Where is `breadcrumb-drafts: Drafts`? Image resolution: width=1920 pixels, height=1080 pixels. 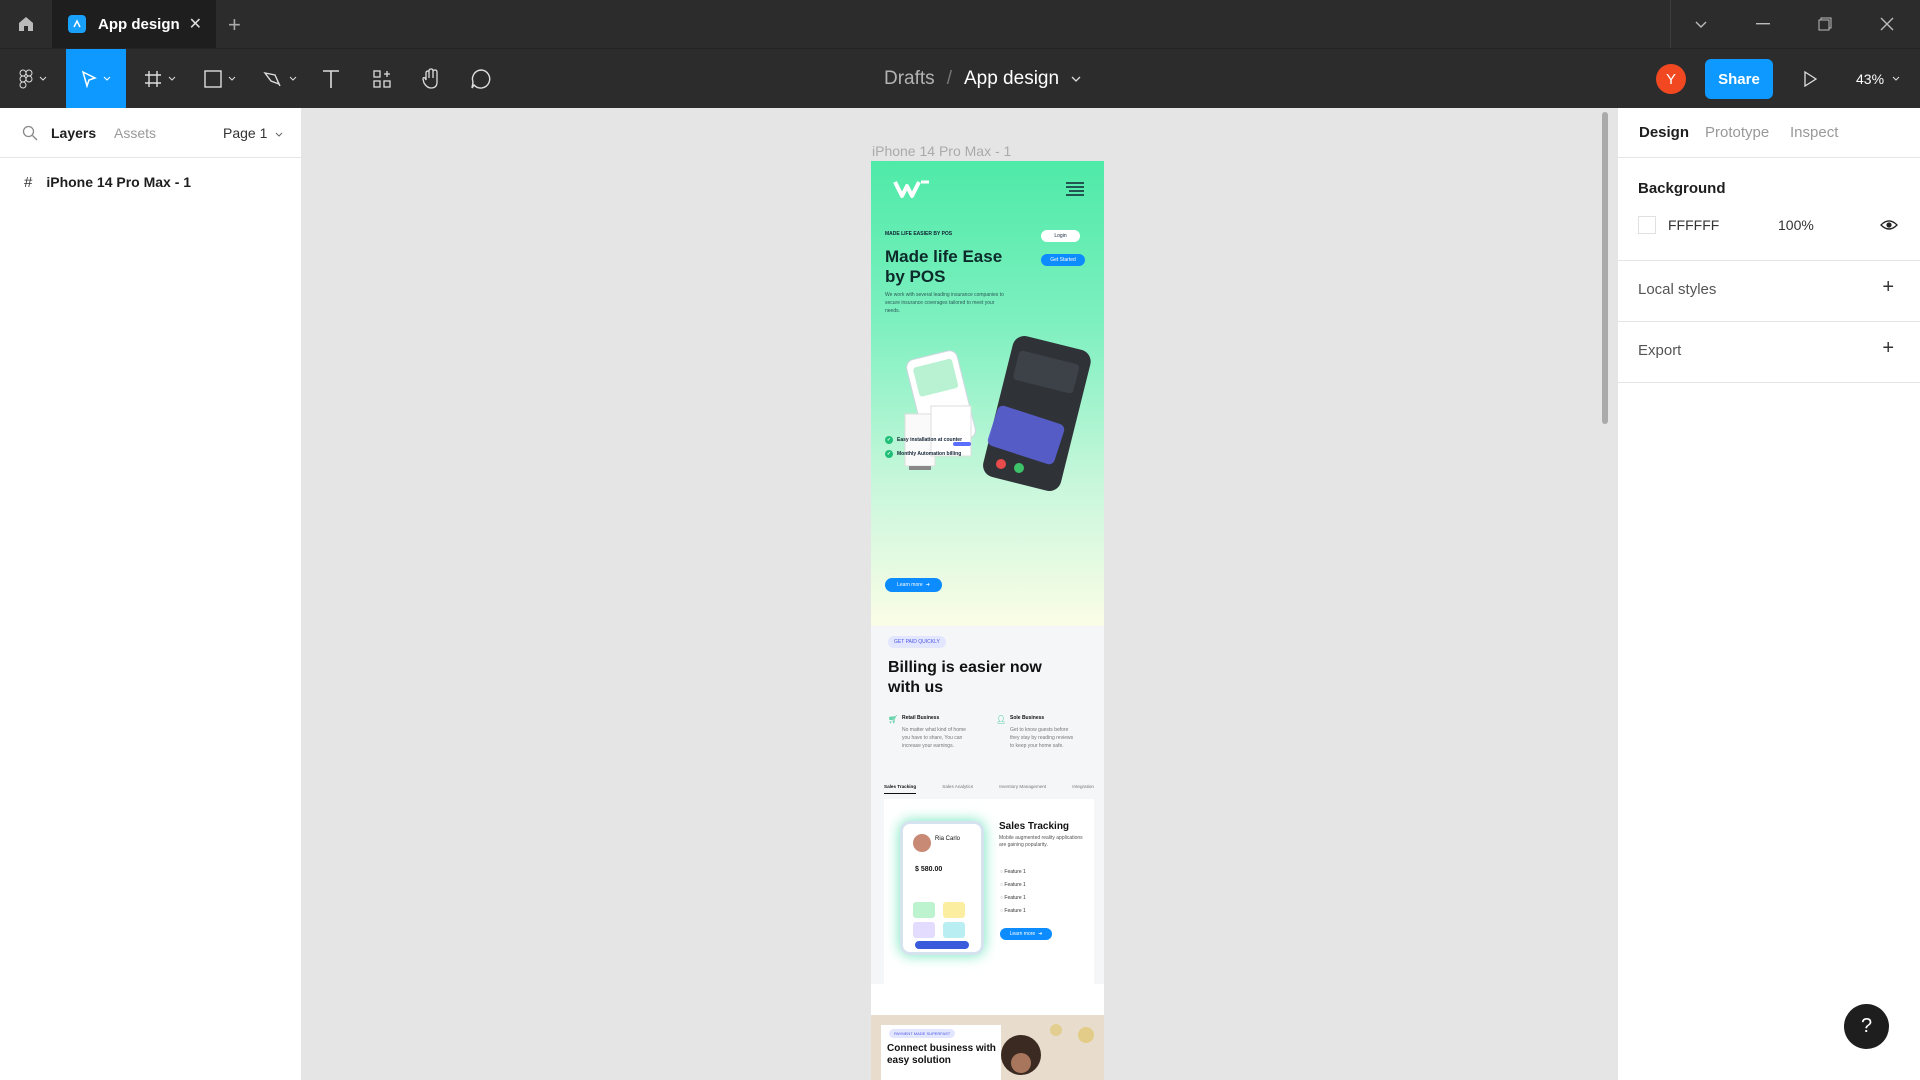
breadcrumb-drafts: Drafts is located at coordinates (909, 79).